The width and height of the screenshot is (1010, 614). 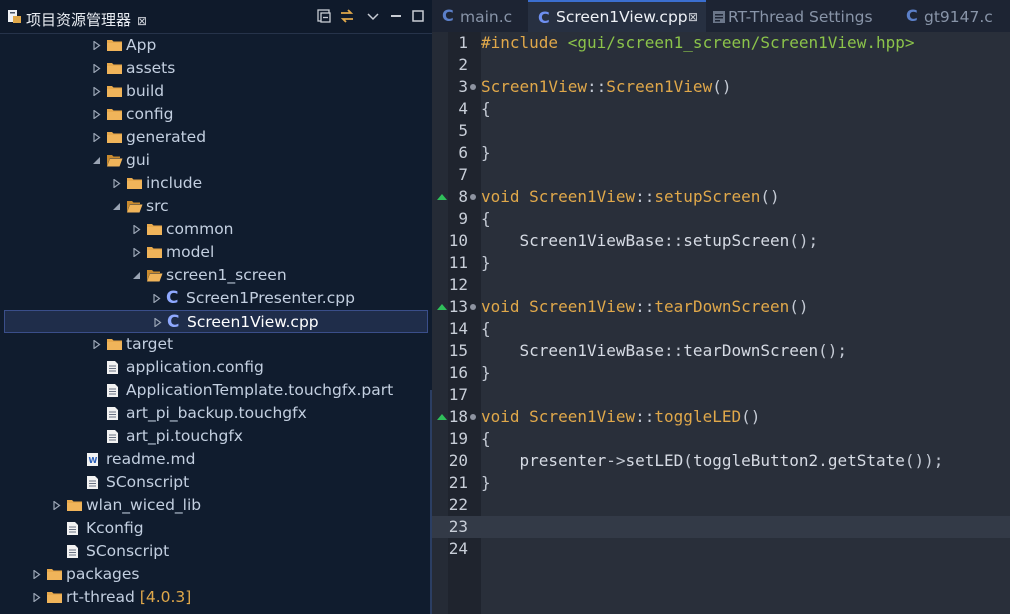 What do you see at coordinates (214, 68) in the screenshot?
I see `tree-item: assets` at bounding box center [214, 68].